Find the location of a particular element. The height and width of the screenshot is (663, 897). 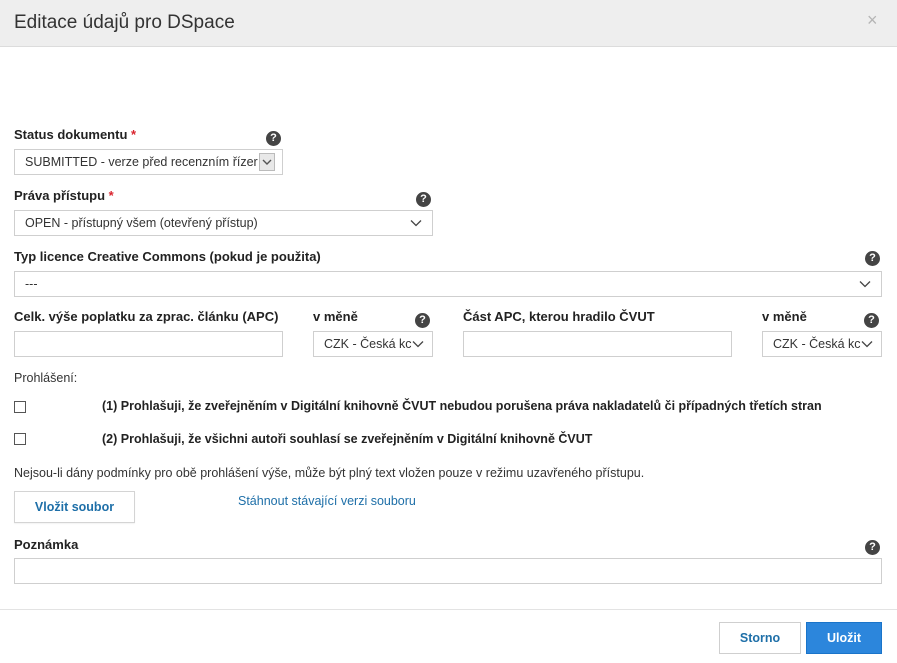

upload-file-button: Vložit soubor is located at coordinates (74, 507).